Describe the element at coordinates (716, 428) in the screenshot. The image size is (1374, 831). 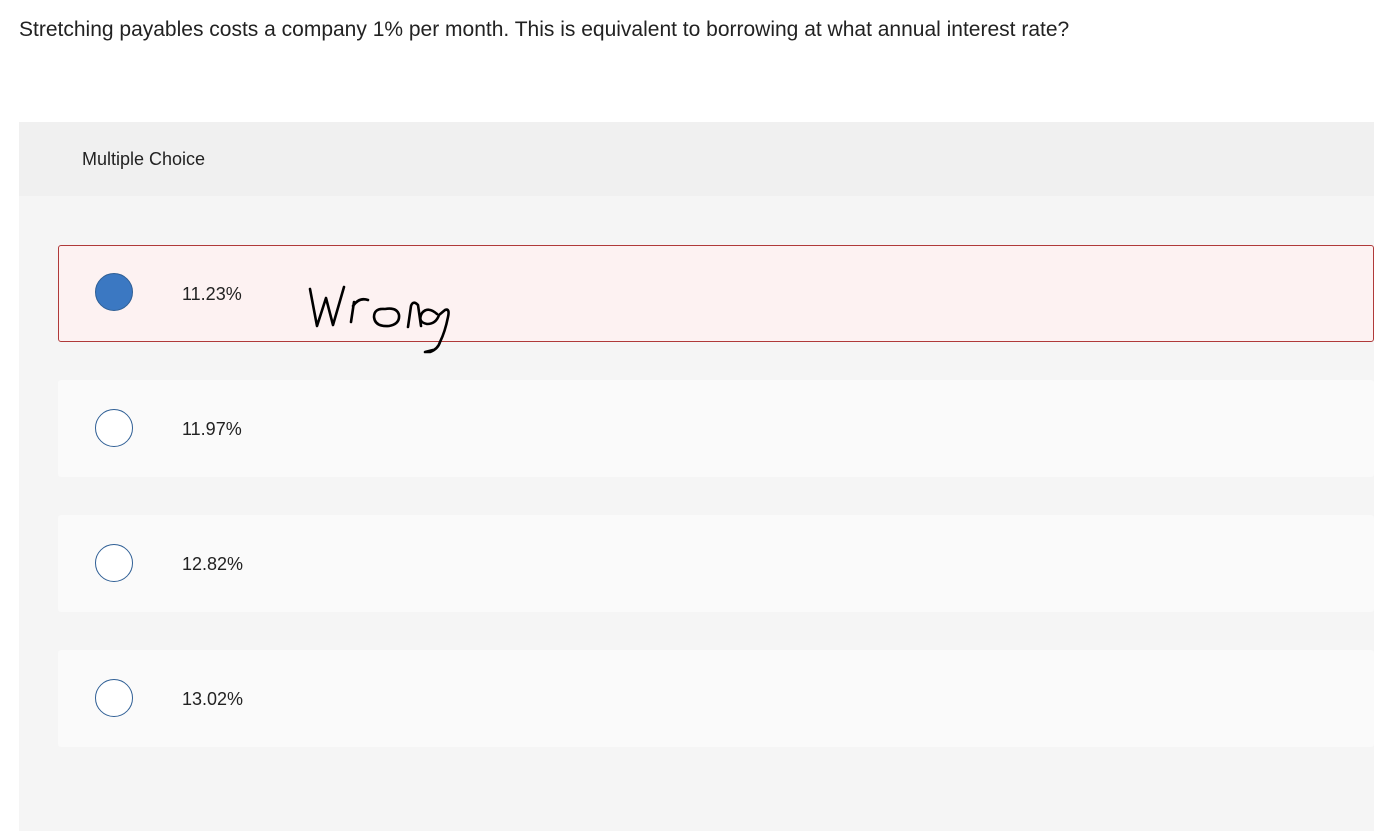
I see `answer-option-2: 11.97%` at that location.